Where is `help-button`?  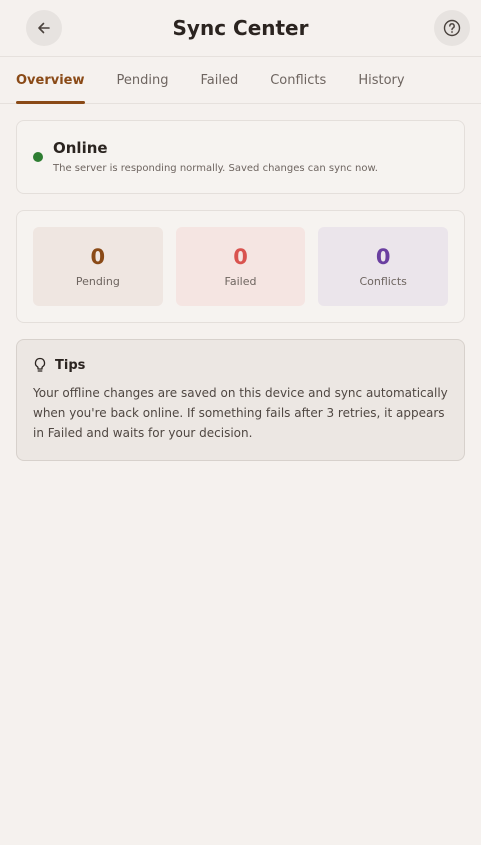
help-button is located at coordinates (452, 28).